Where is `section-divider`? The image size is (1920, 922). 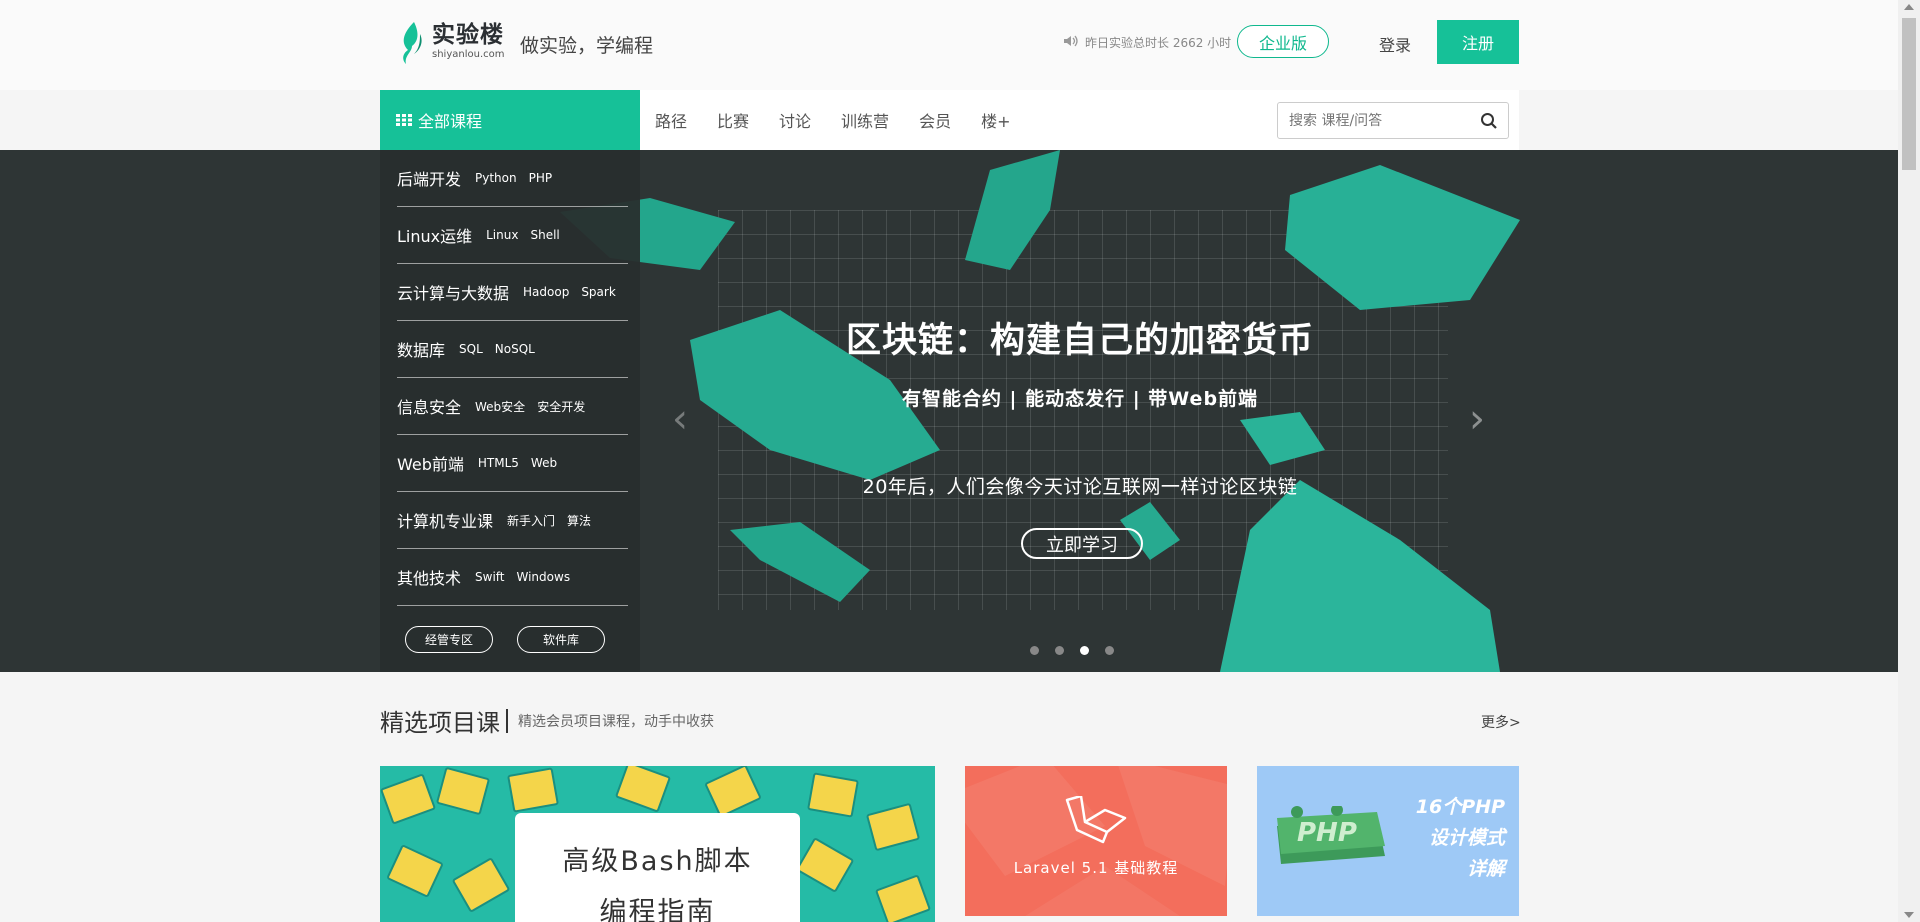
section-divider is located at coordinates (507, 720).